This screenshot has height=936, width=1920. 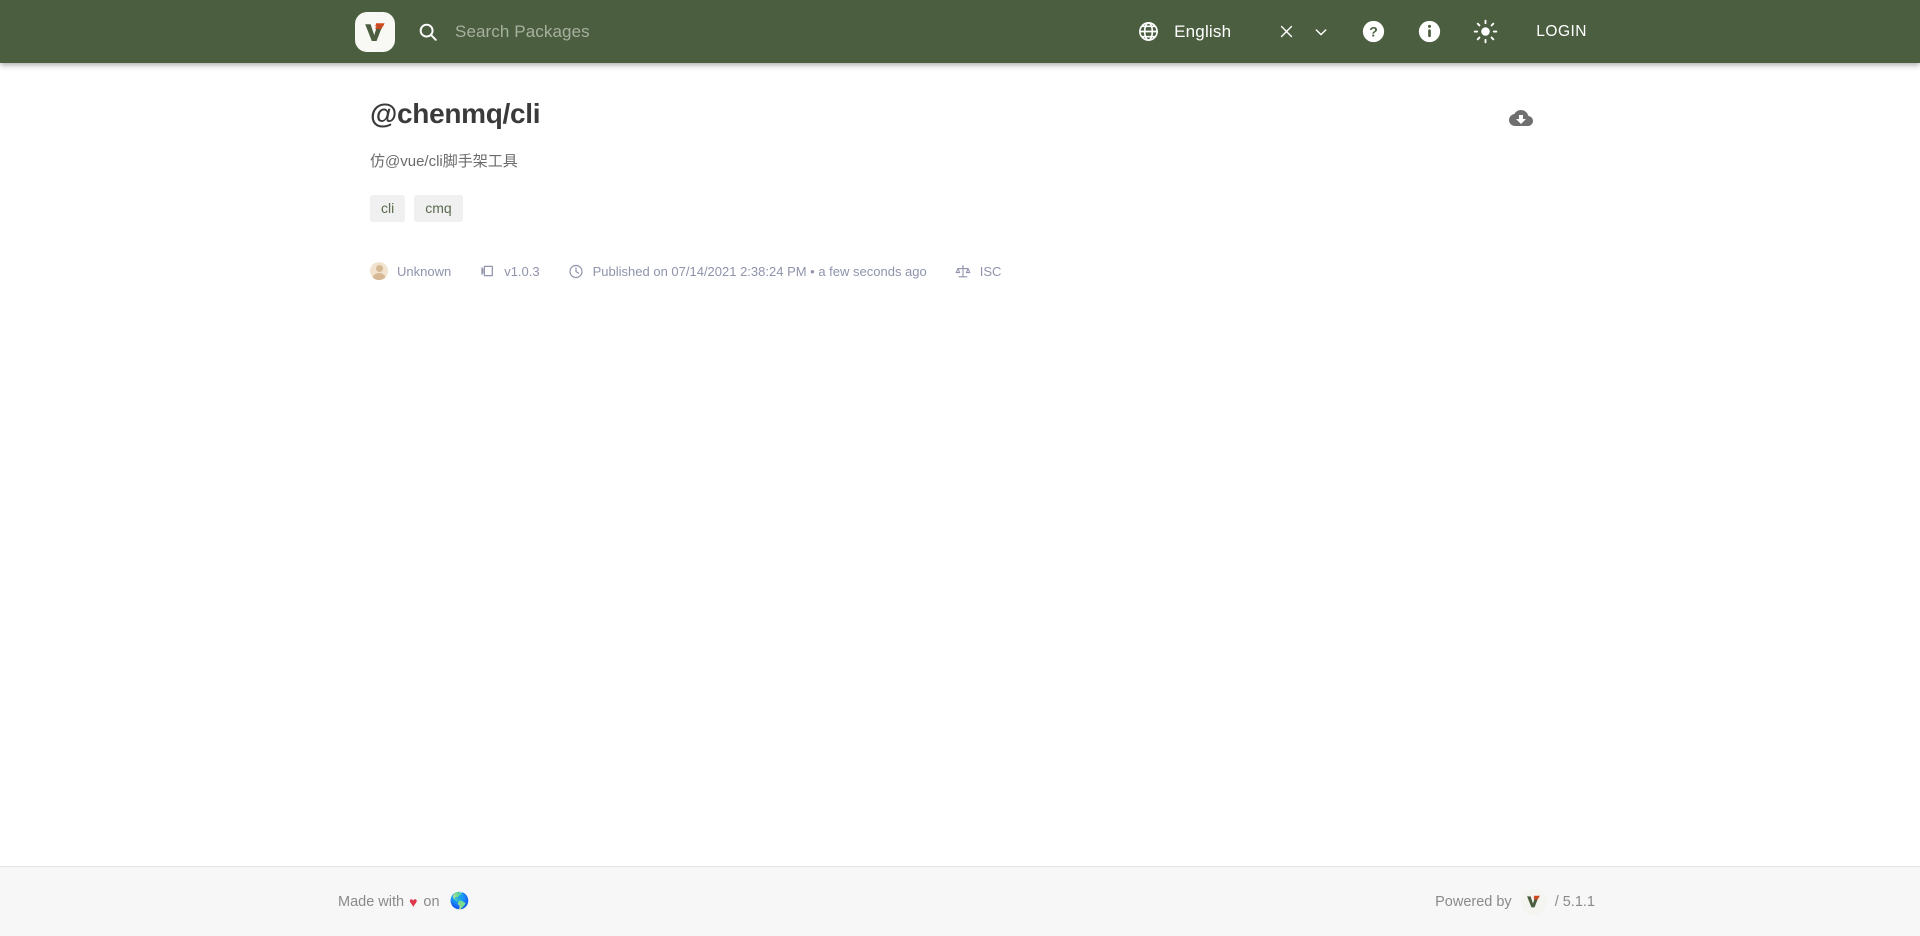 I want to click on app-footer: Made with ♥ on 🌎 Powered by / 5.1.1, so click(x=960, y=901).